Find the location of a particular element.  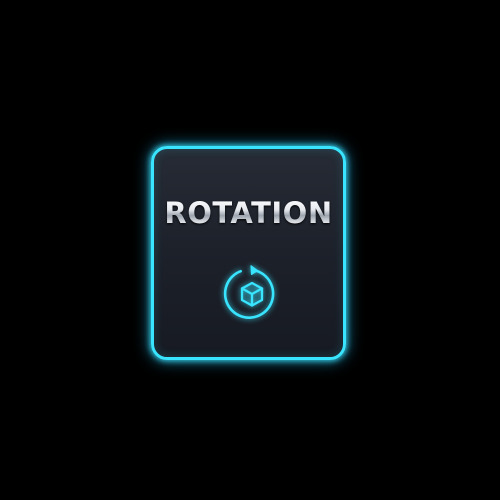

rotate-cube-svg is located at coordinates (249, 292).